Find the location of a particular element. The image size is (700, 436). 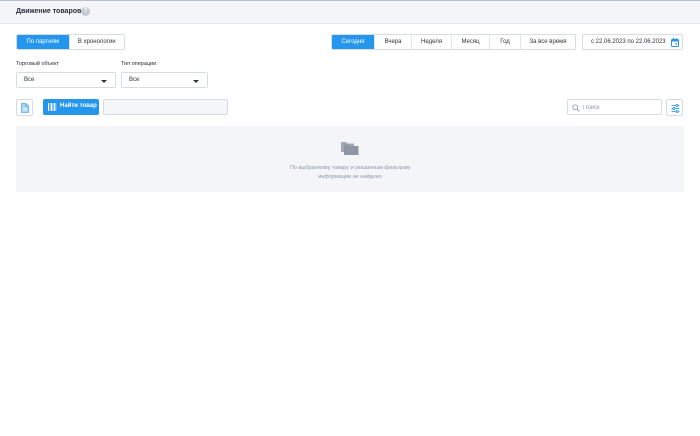

sliders-icon is located at coordinates (675, 108).